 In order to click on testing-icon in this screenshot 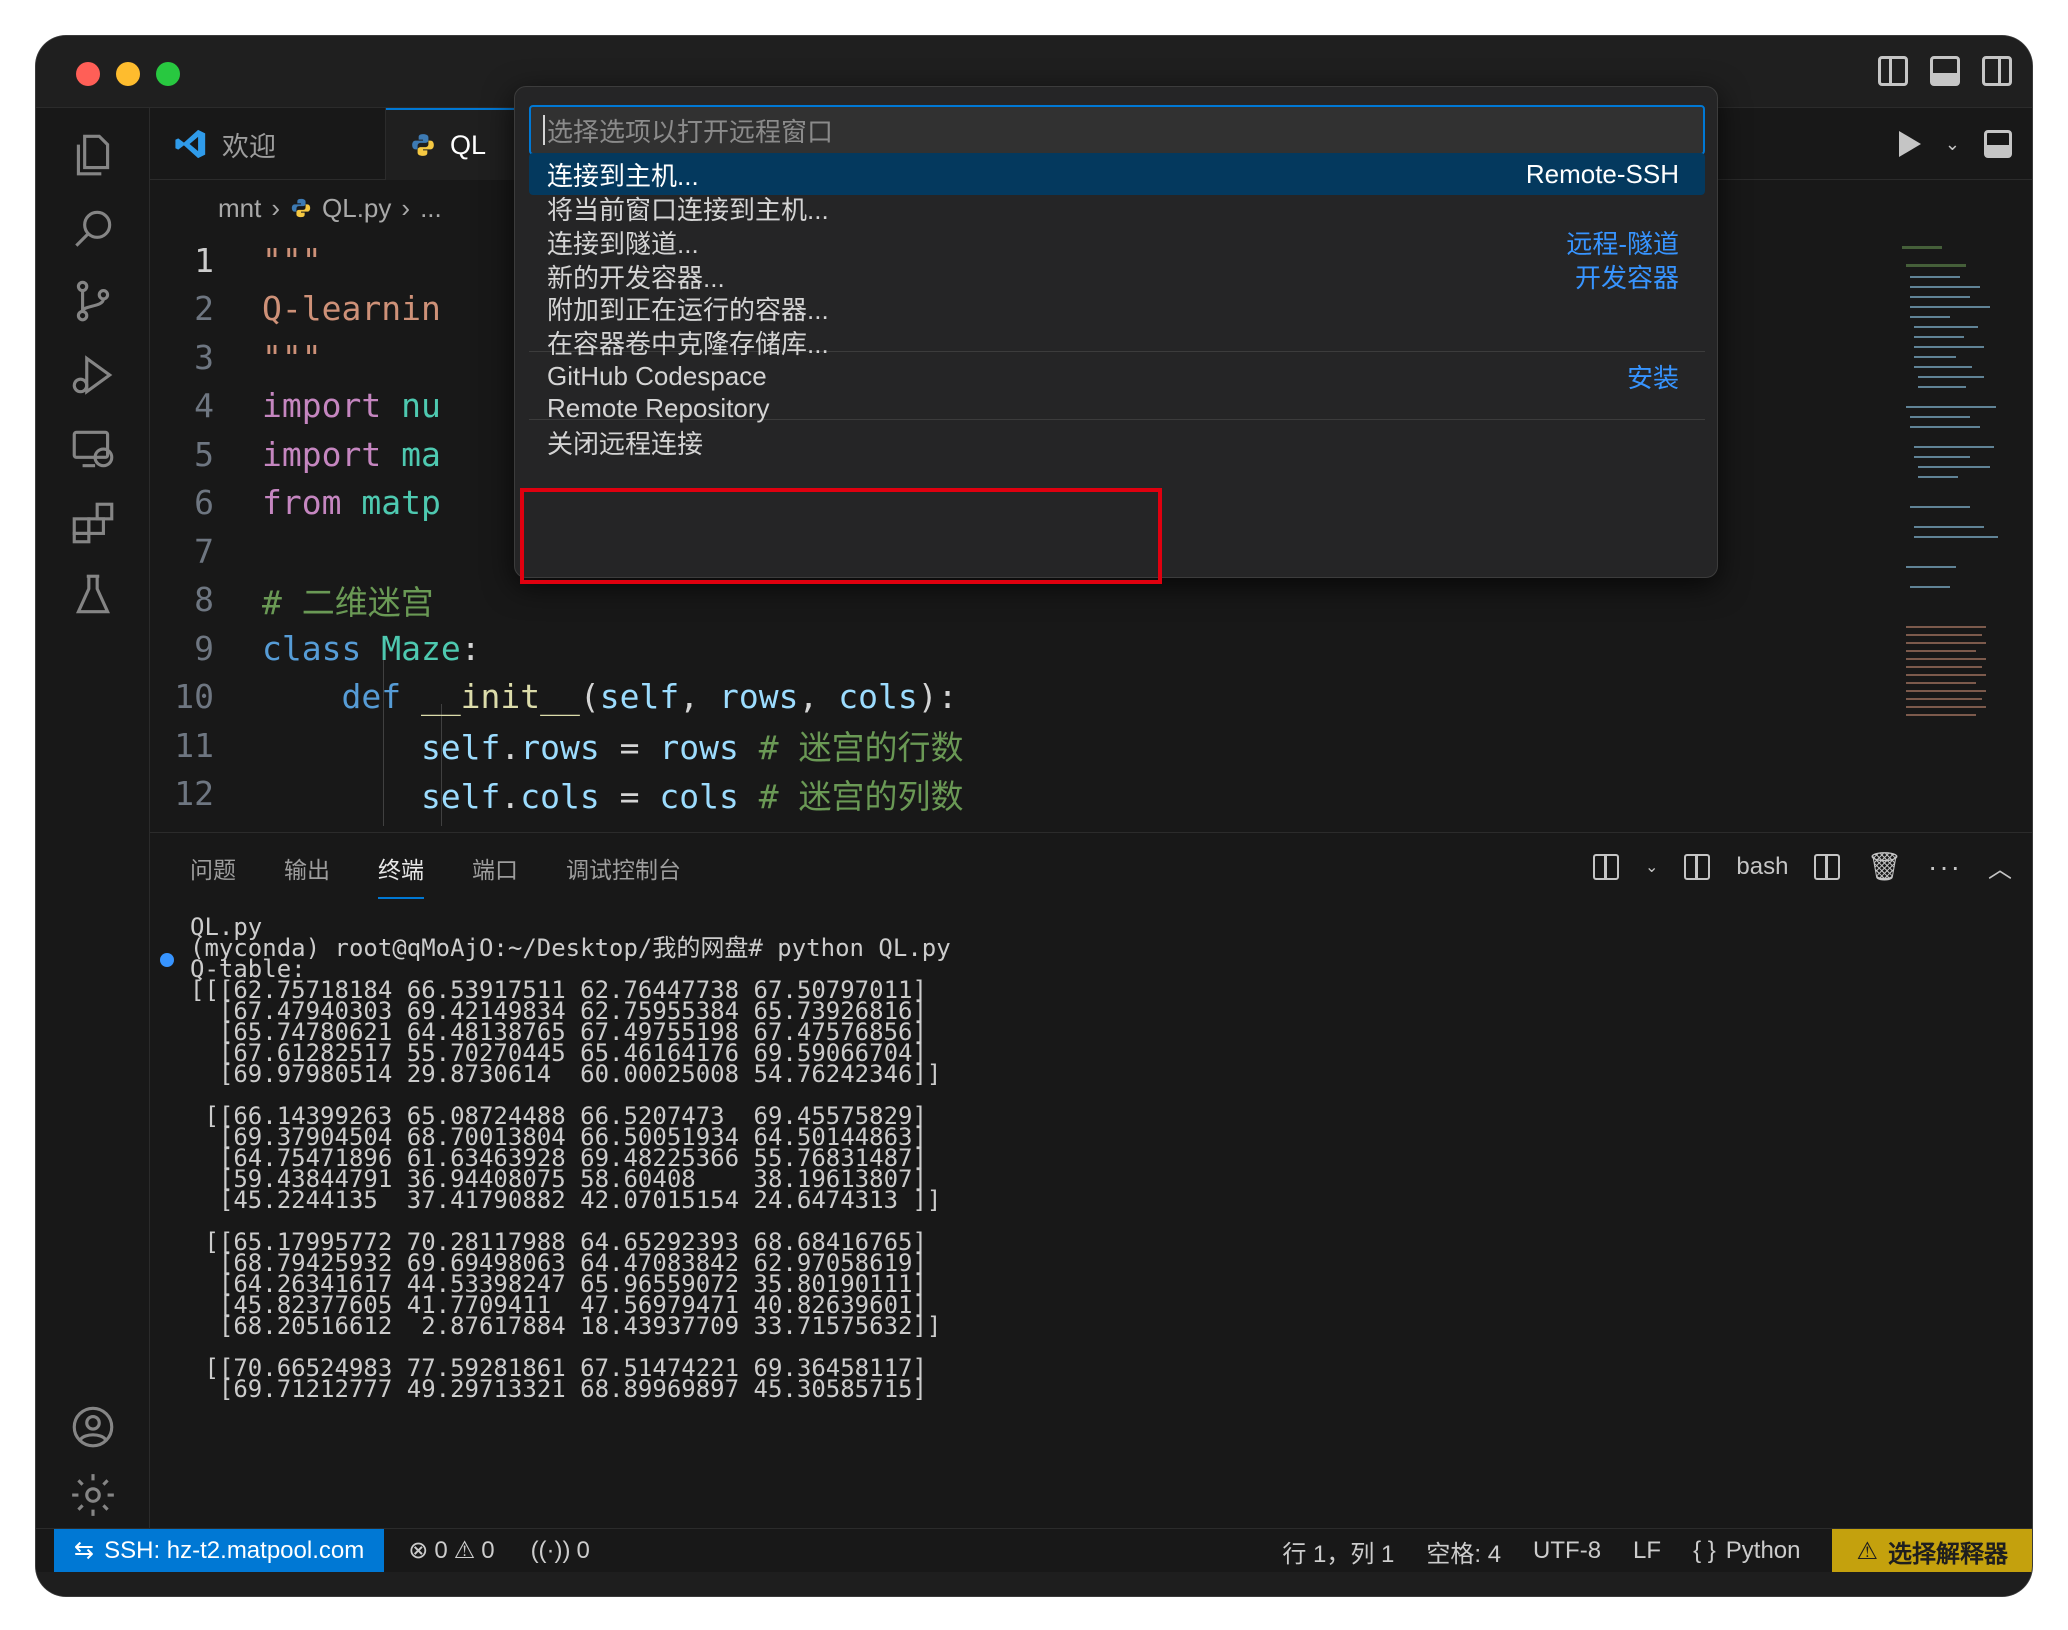, I will do `click(93, 595)`.